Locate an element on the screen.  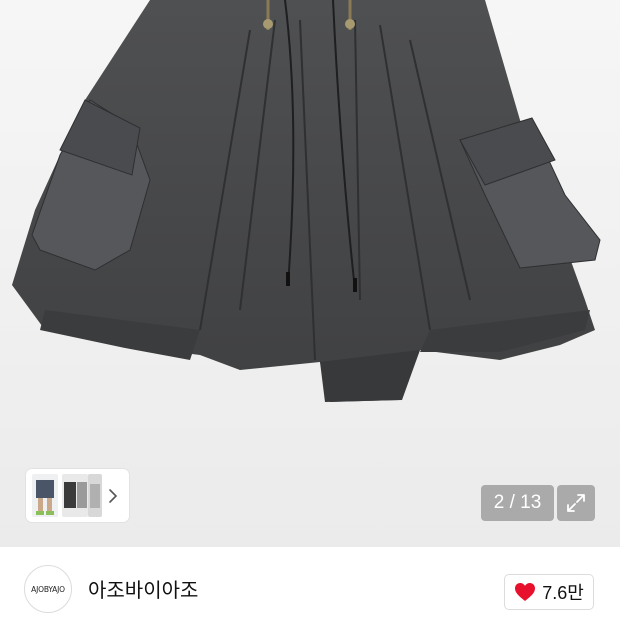
thumbnail-strip is located at coordinates (77, 495).